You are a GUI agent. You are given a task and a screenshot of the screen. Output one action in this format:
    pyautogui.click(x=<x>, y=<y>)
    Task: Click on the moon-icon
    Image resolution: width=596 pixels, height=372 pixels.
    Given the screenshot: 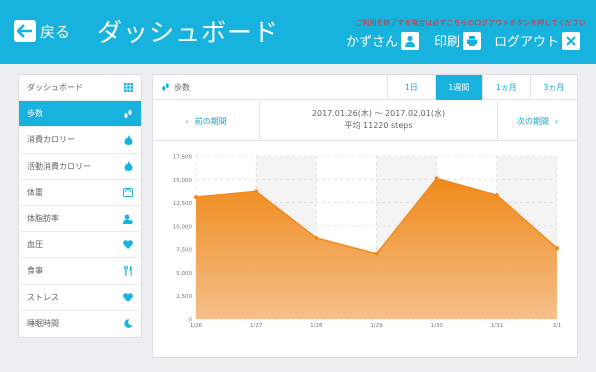 What is the action you would take?
    pyautogui.click(x=128, y=324)
    